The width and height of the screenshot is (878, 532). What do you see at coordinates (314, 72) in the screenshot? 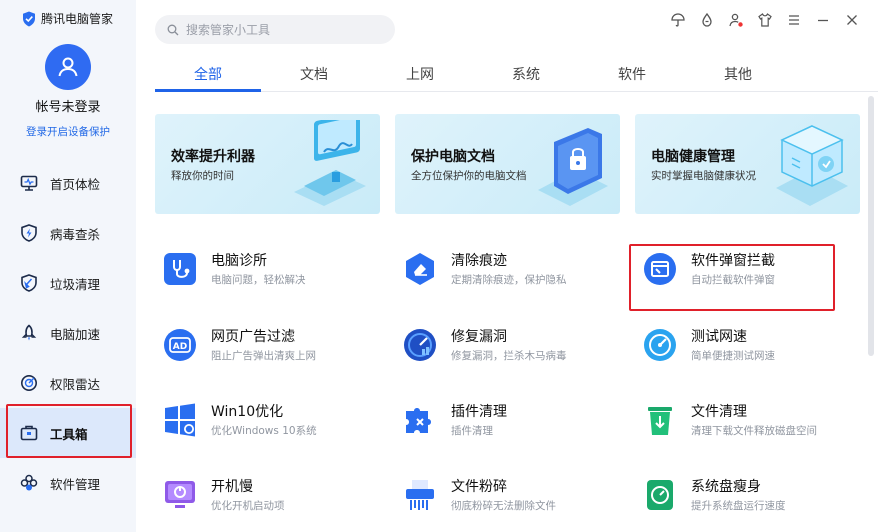
I see `tab-documents: 文档` at bounding box center [314, 72].